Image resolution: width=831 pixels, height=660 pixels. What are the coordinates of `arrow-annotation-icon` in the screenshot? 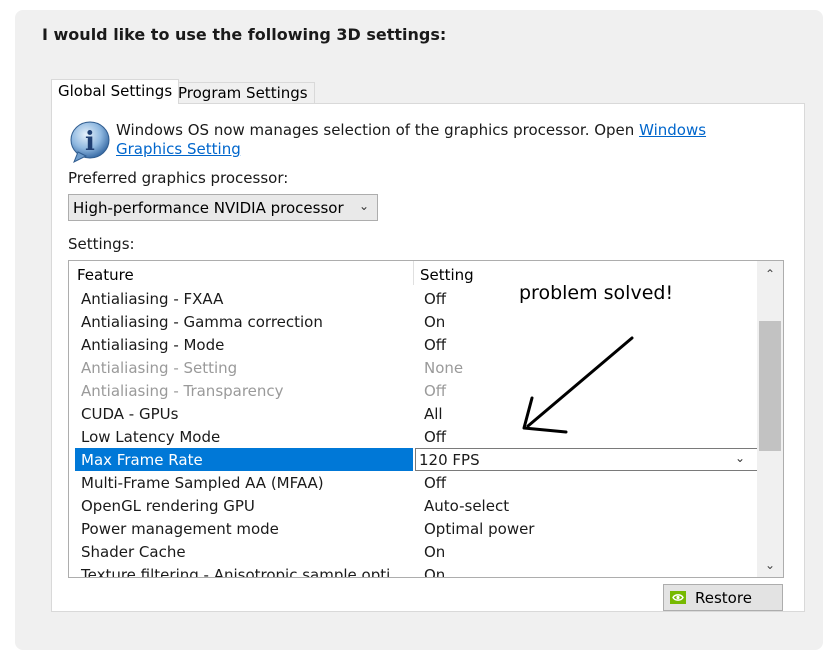 It's located at (578, 385).